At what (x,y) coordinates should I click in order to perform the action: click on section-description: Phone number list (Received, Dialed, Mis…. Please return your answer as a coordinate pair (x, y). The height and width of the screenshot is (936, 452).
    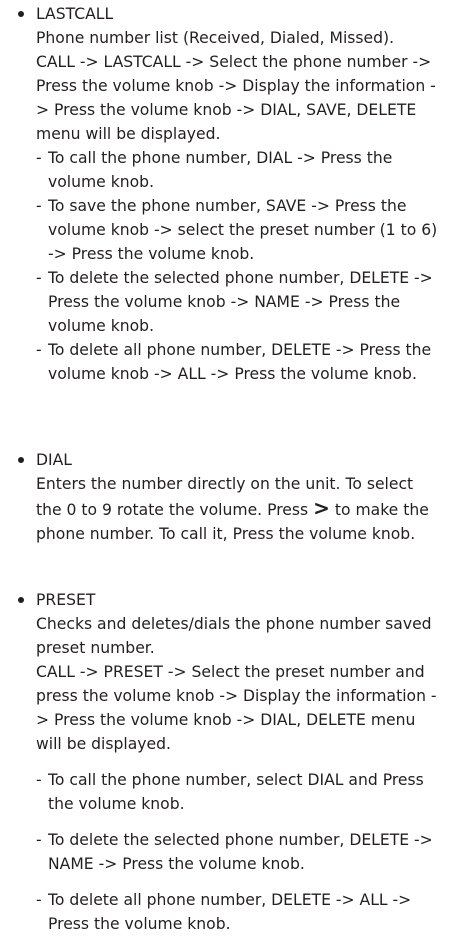
    Looking at the image, I should click on (215, 38).